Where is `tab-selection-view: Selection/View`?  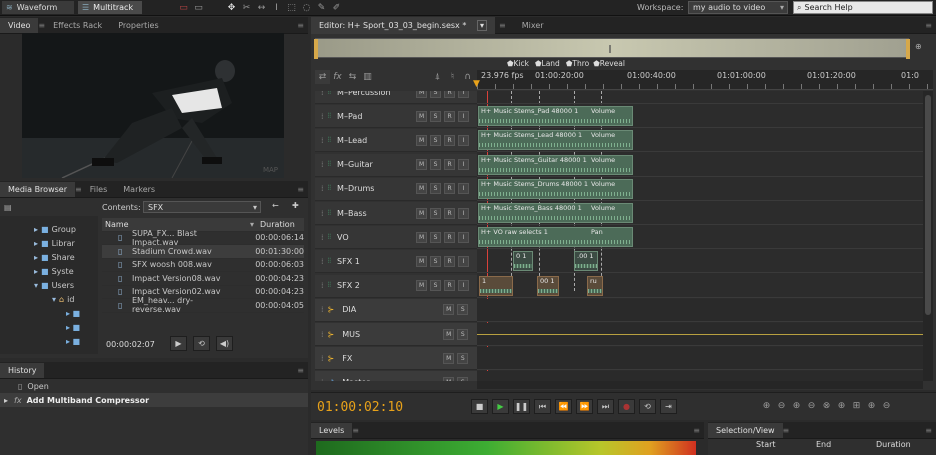 tab-selection-view: Selection/View is located at coordinates (745, 430).